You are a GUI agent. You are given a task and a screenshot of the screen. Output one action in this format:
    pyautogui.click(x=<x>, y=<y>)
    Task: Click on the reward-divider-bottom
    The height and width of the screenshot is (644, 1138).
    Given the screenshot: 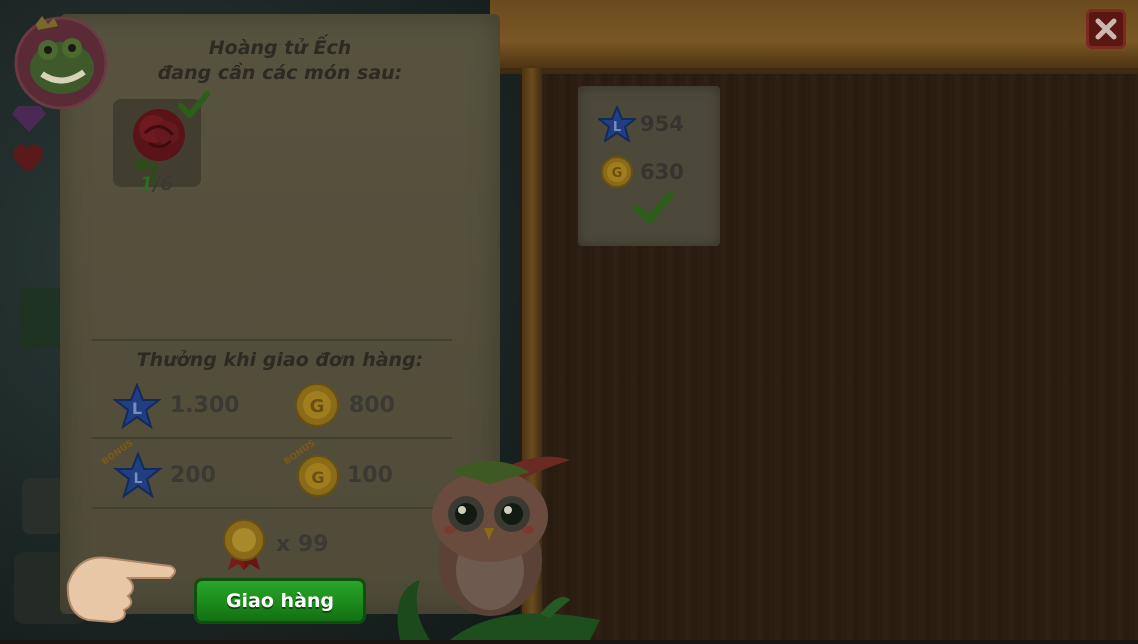 What is the action you would take?
    pyautogui.click(x=272, y=508)
    